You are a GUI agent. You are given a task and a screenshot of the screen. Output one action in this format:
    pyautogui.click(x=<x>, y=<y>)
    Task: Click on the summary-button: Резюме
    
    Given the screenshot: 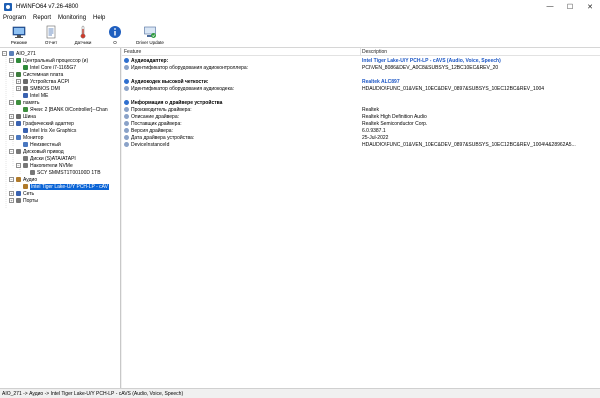 What is the action you would take?
    pyautogui.click(x=19, y=35)
    